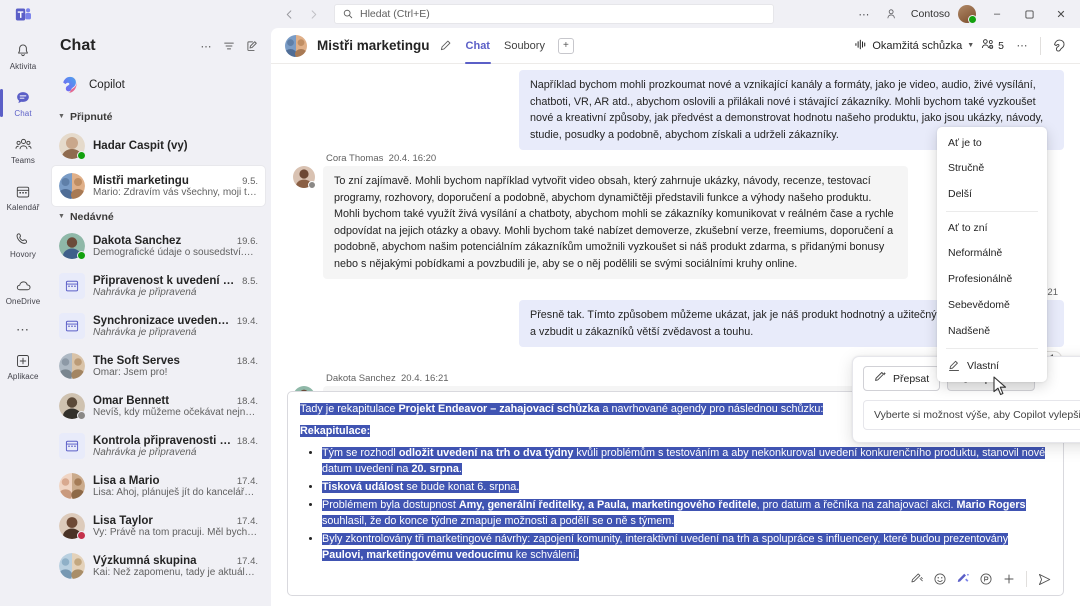  Describe the element at coordinates (229, 46) in the screenshot. I see `filter-icon` at that location.